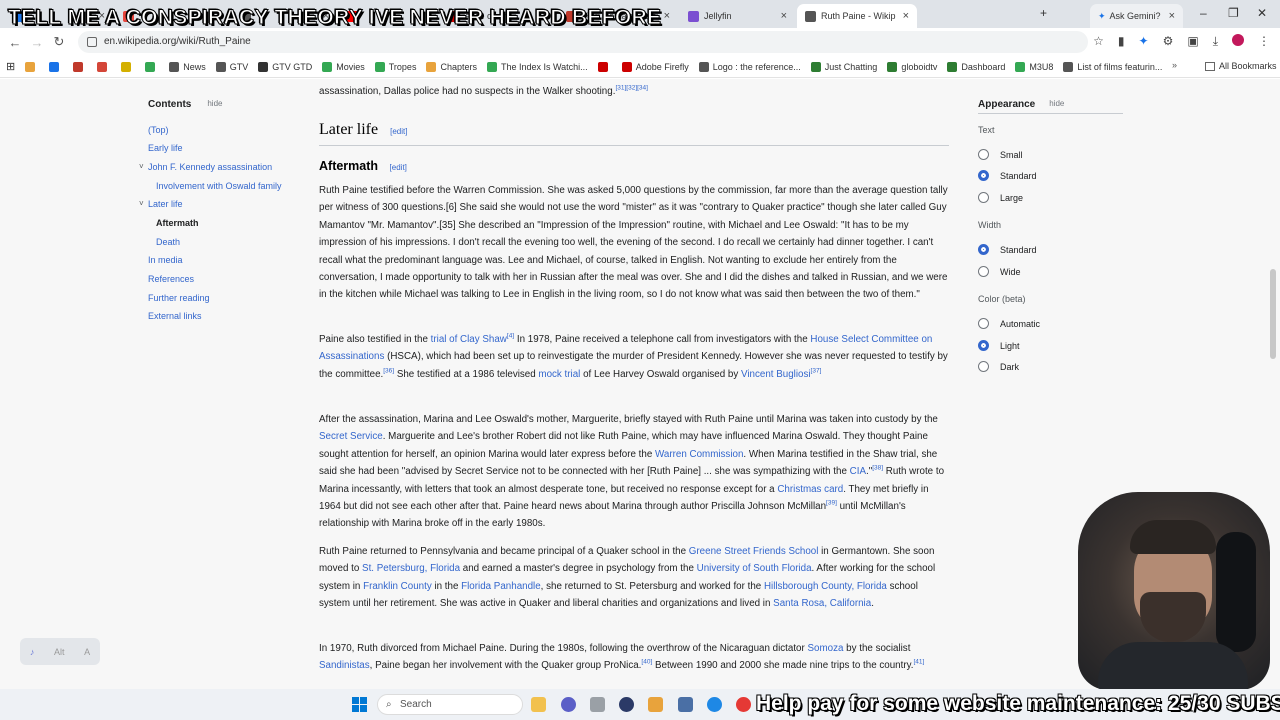 The height and width of the screenshot is (720, 1280). Describe the element at coordinates (343, 66) in the screenshot. I see `bookmark-item: Movies` at that location.